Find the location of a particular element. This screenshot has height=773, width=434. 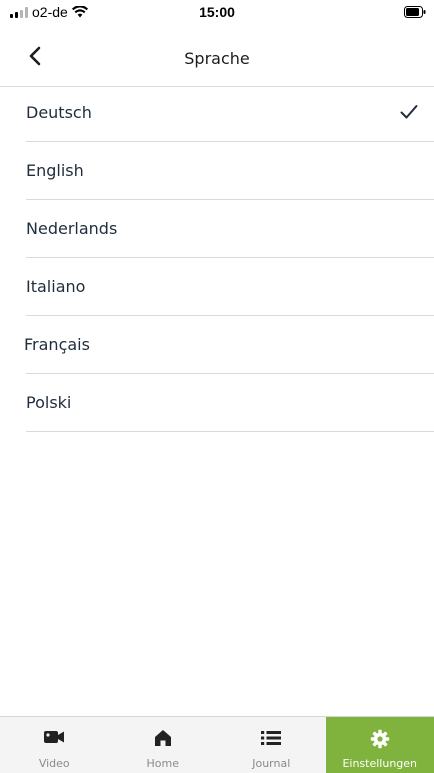

language-label: Deutsch is located at coordinates (59, 112).